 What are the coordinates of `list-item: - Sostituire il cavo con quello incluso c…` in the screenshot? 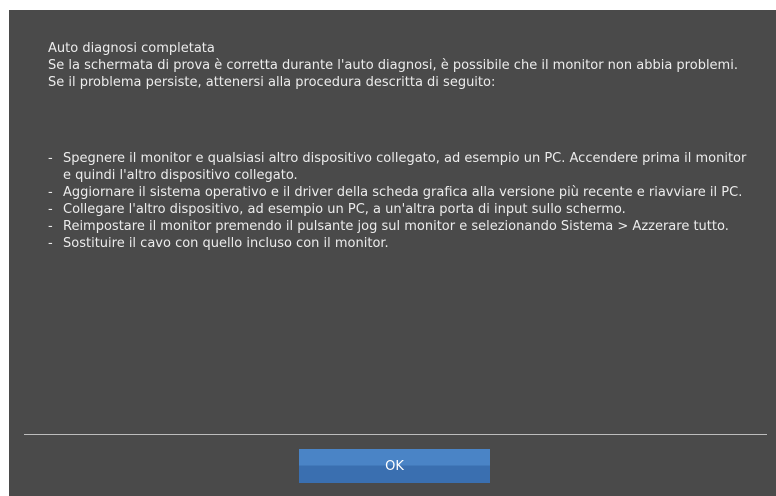 It's located at (398, 243).